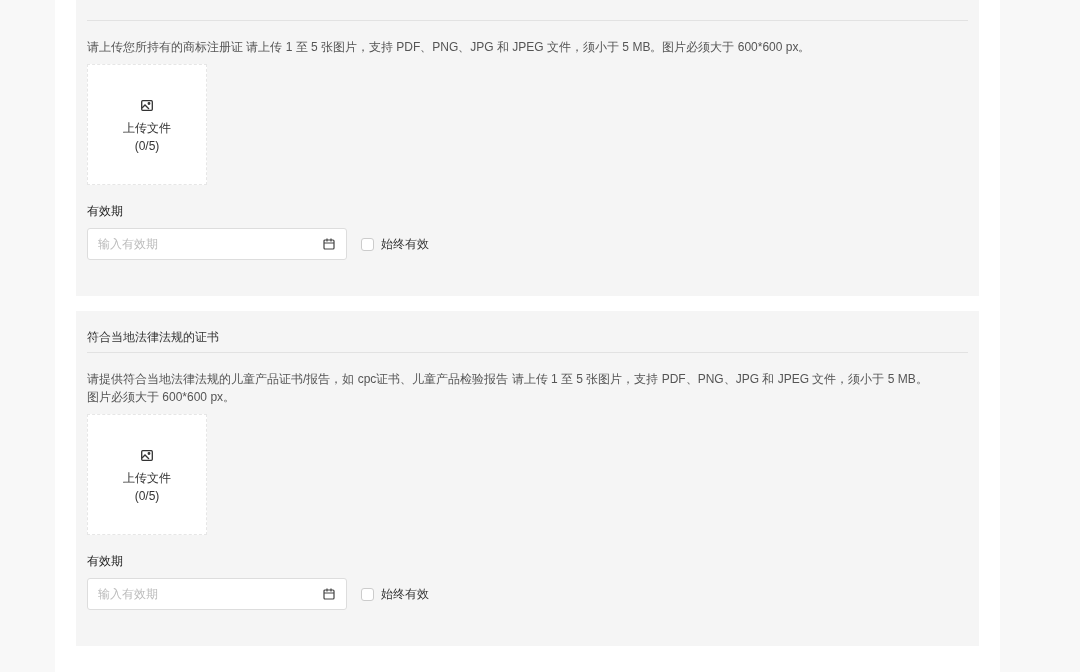 This screenshot has height=672, width=1080. Describe the element at coordinates (153, 337) in the screenshot. I see `section-title: 符合当地法律法规的证书` at that location.